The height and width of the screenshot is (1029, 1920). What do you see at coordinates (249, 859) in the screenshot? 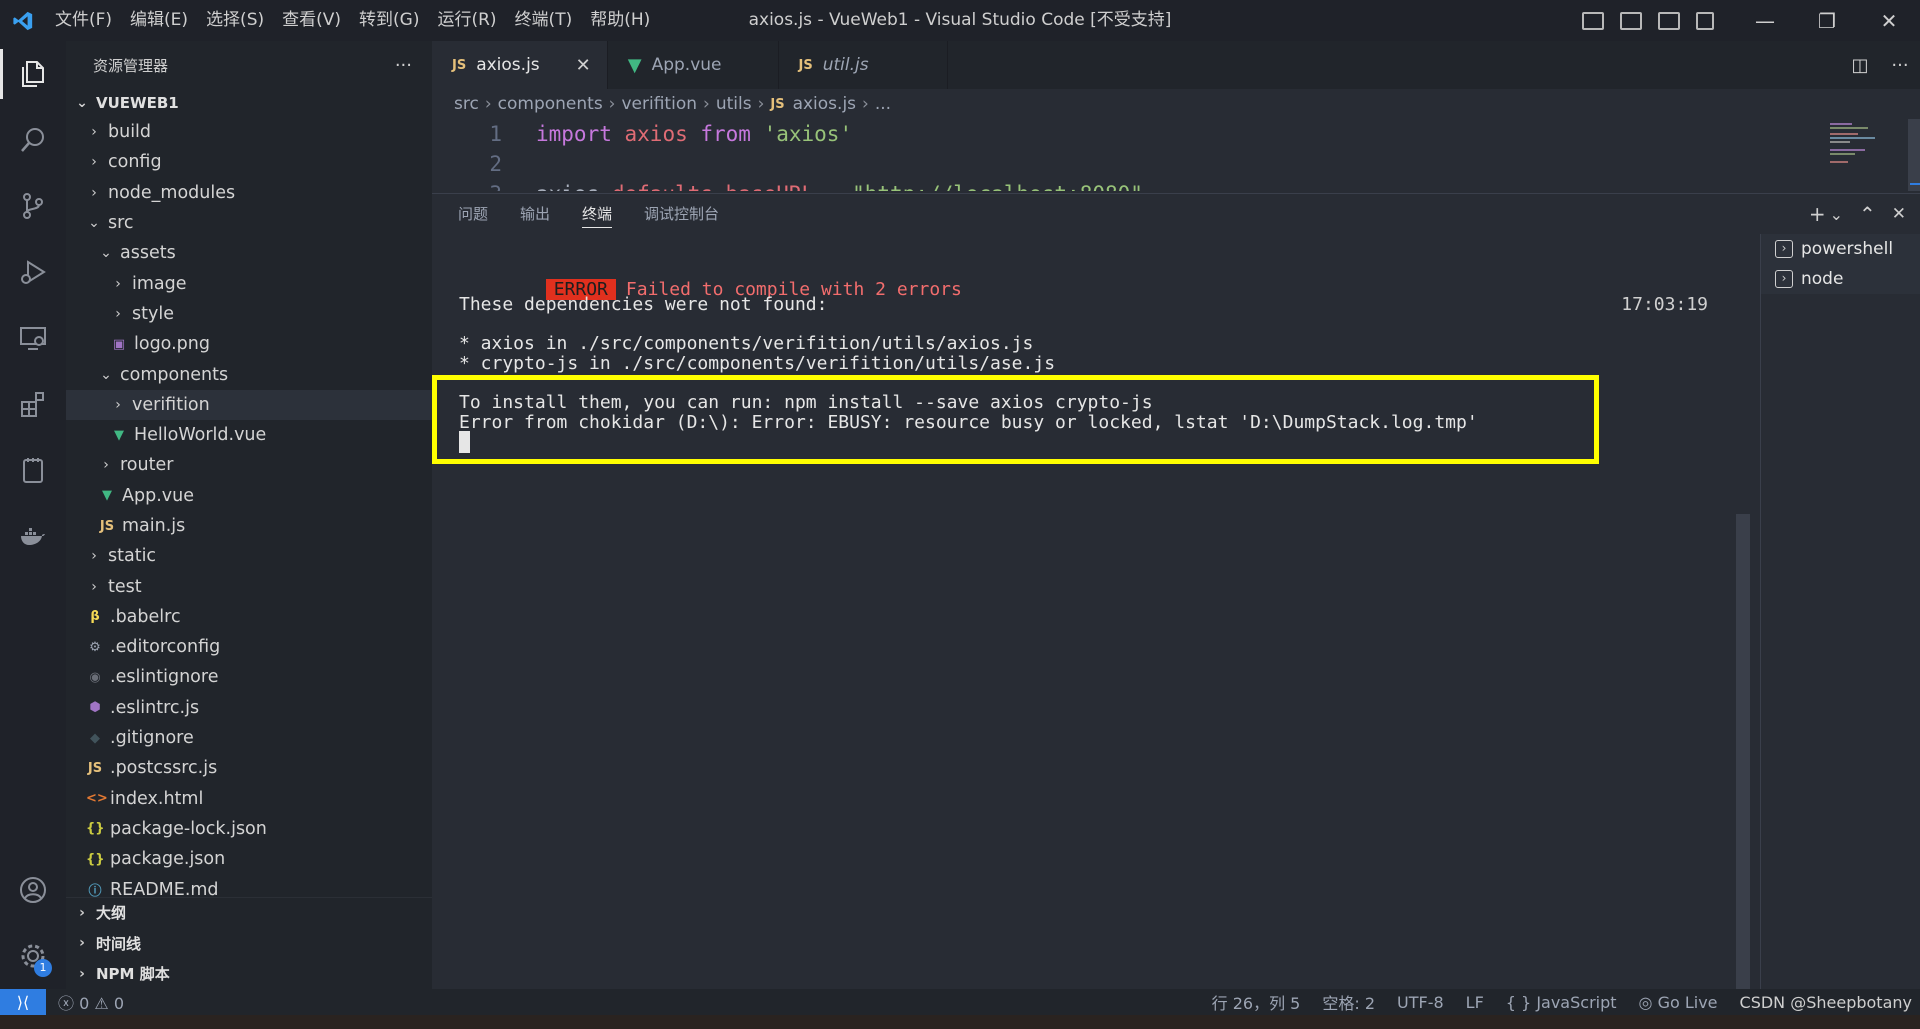
I see `tree-file: {} package.json` at bounding box center [249, 859].